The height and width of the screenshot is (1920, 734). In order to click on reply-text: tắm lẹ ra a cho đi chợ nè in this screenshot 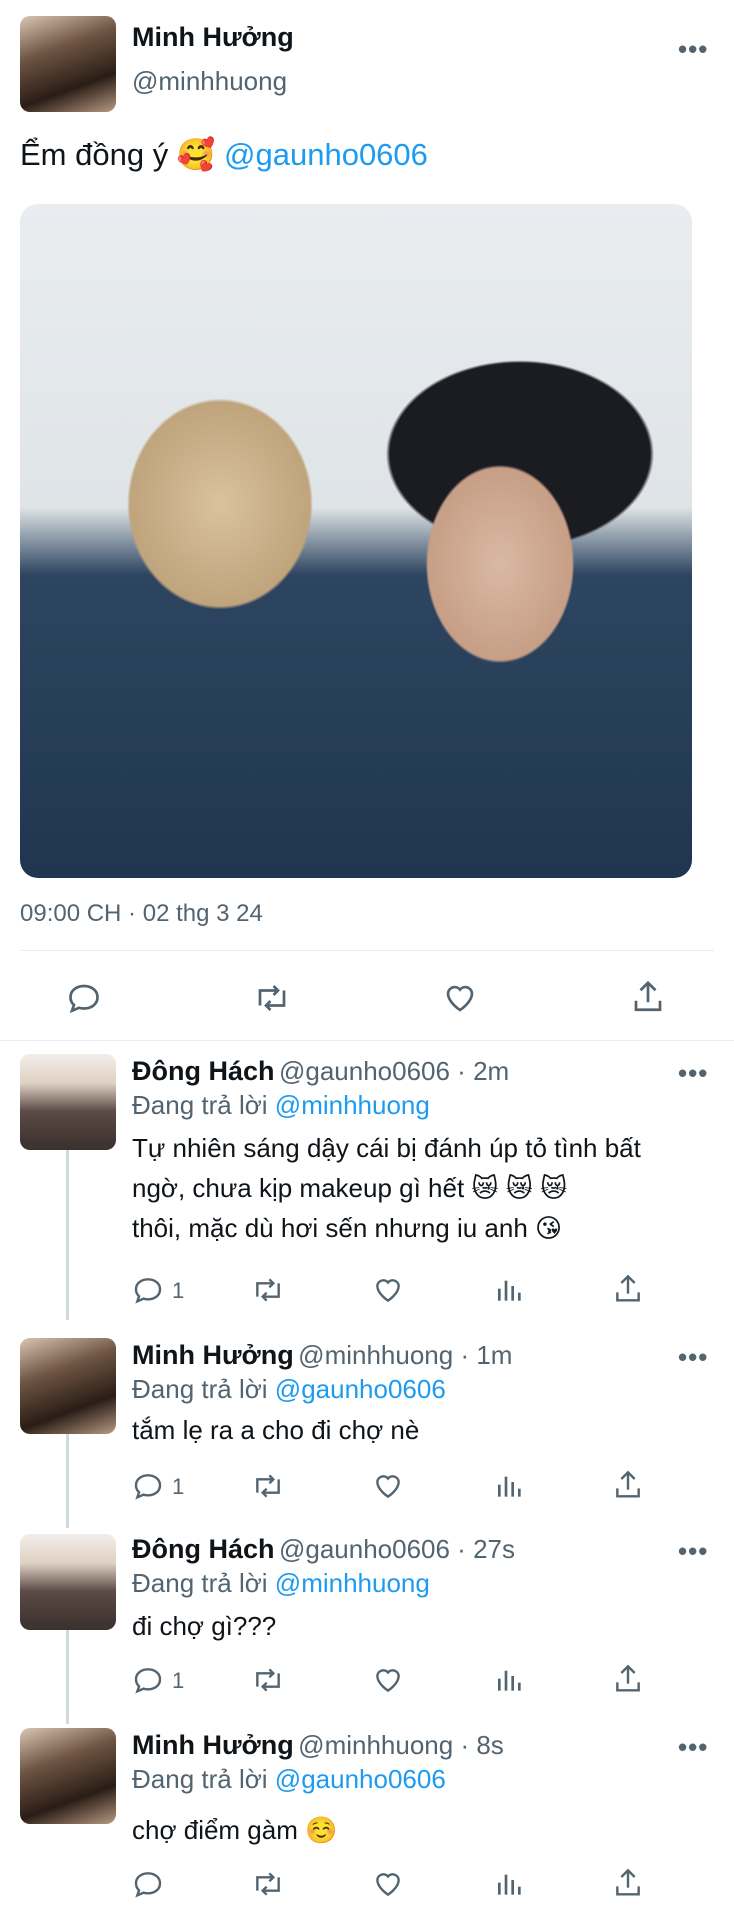, I will do `click(275, 1430)`.